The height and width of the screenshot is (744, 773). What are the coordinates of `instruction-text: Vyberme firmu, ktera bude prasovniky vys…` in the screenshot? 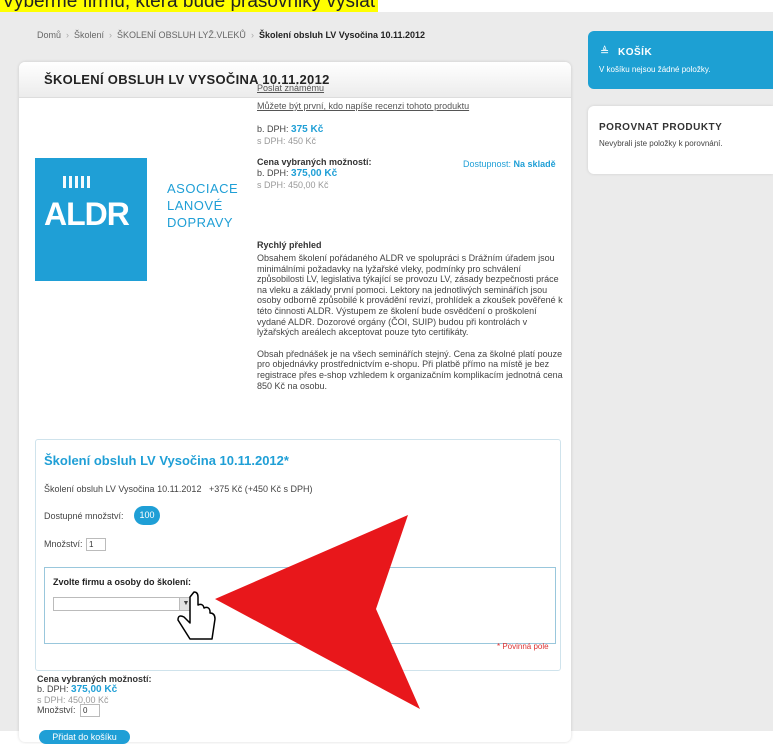 It's located at (189, 6).